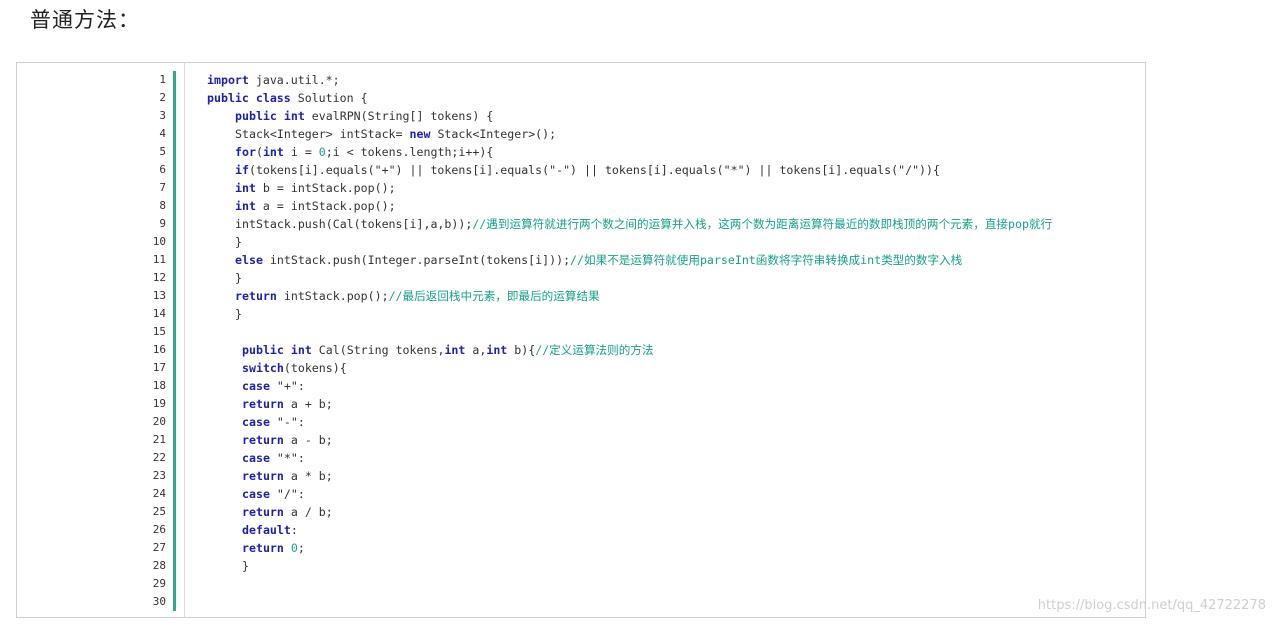 This screenshot has width=1276, height=626. What do you see at coordinates (159, 313) in the screenshot?
I see `line-number: 14` at bounding box center [159, 313].